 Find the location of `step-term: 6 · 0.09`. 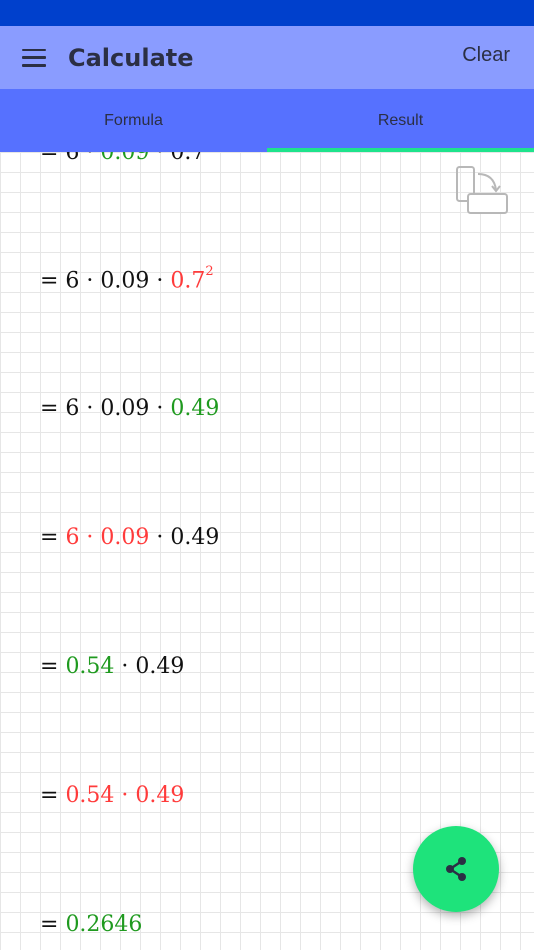

step-term: 6 · 0.09 is located at coordinates (107, 537).